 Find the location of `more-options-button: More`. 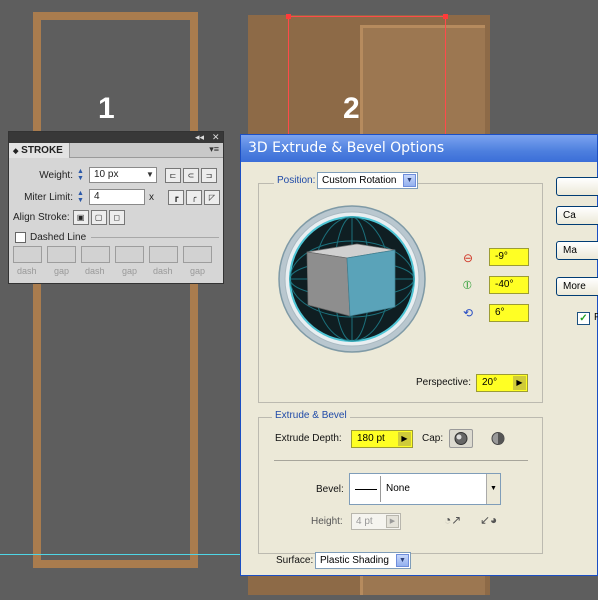

more-options-button: More is located at coordinates (577, 286).